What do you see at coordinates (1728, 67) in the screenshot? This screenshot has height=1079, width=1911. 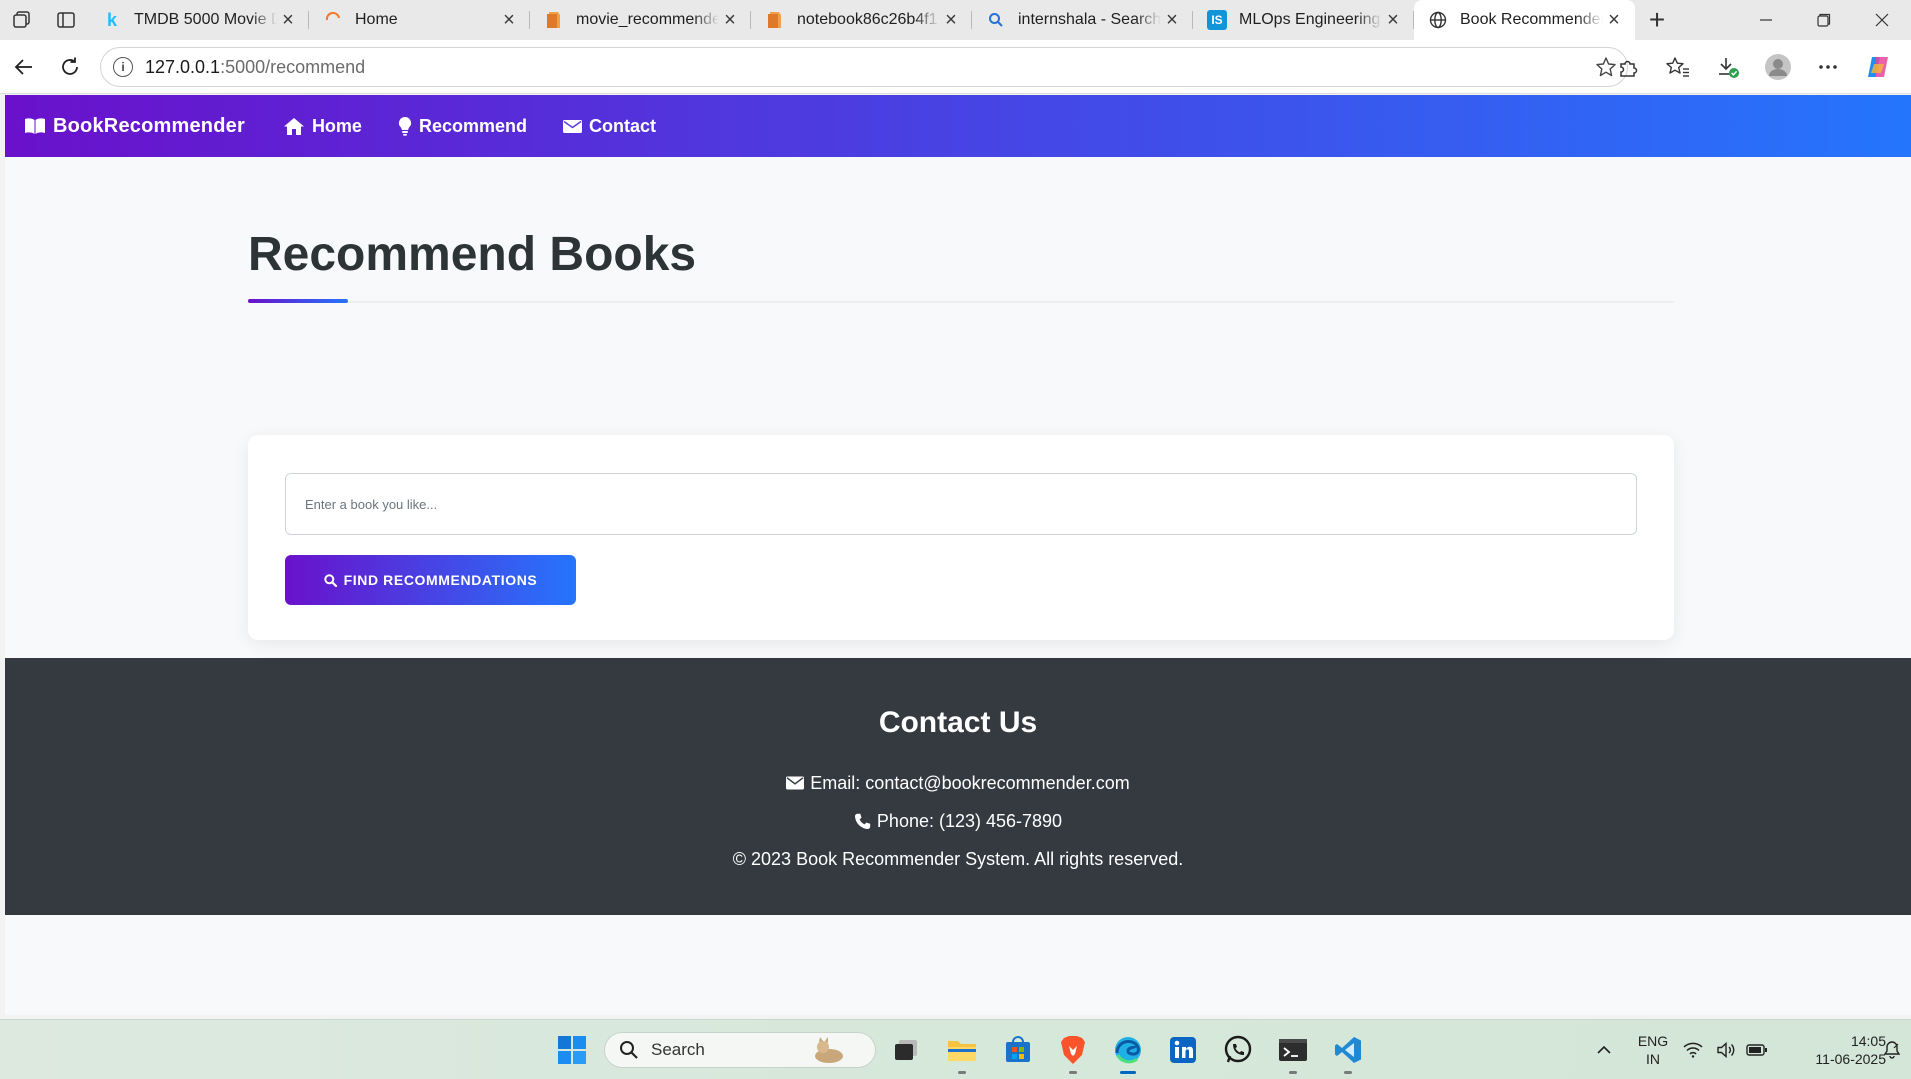 I see `downloads-icon` at bounding box center [1728, 67].